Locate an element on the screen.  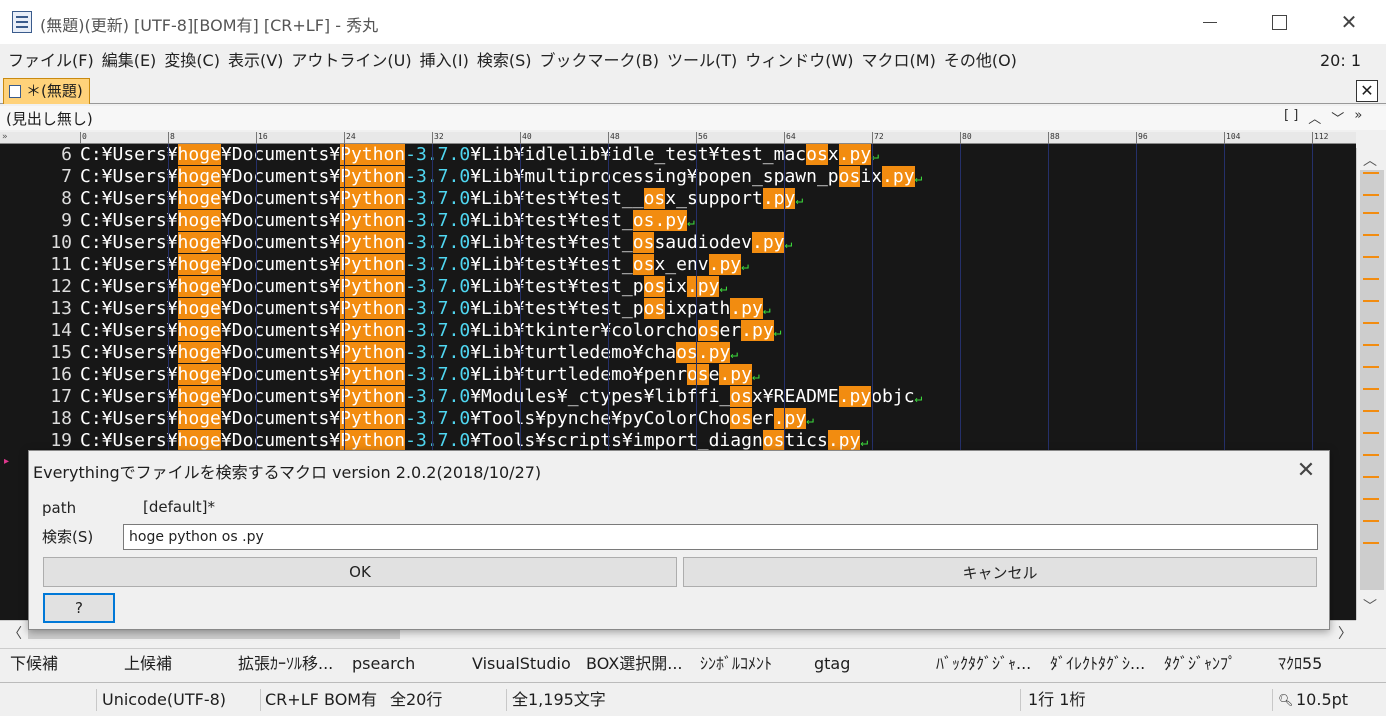
tab-untitled: ＊(無題) is located at coordinates (46, 91).